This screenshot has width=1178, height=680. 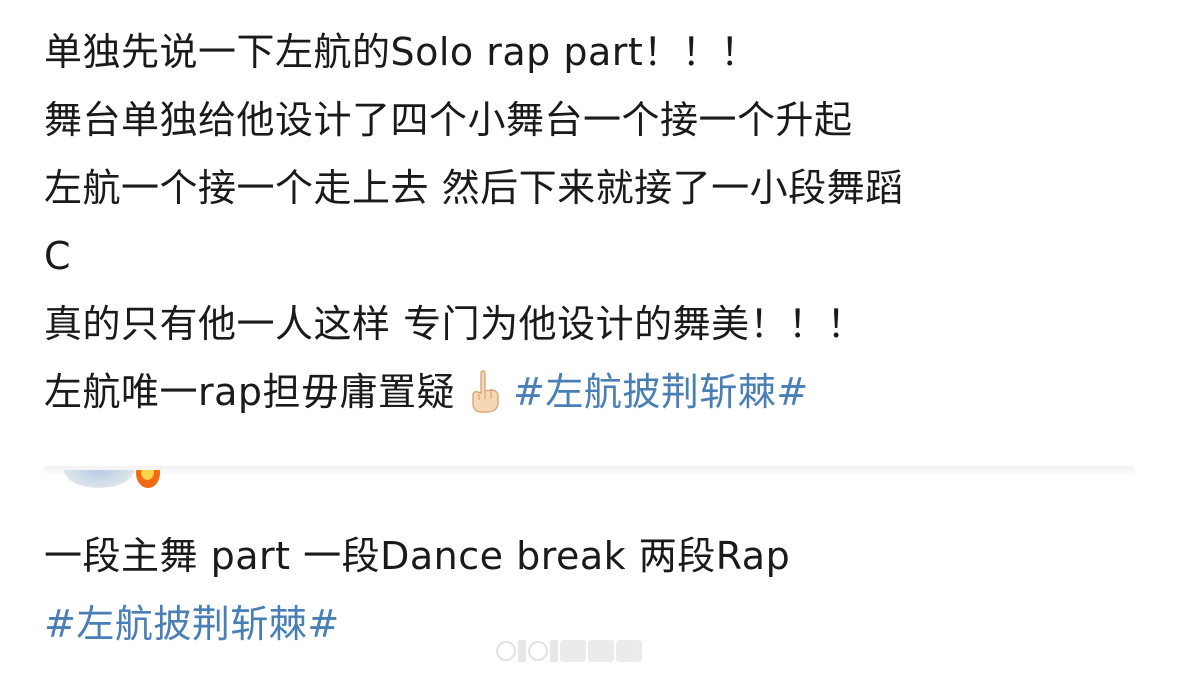 What do you see at coordinates (250, 392) in the screenshot?
I see `post-line-6-text: 左航唯一rap担毋庸置疑` at bounding box center [250, 392].